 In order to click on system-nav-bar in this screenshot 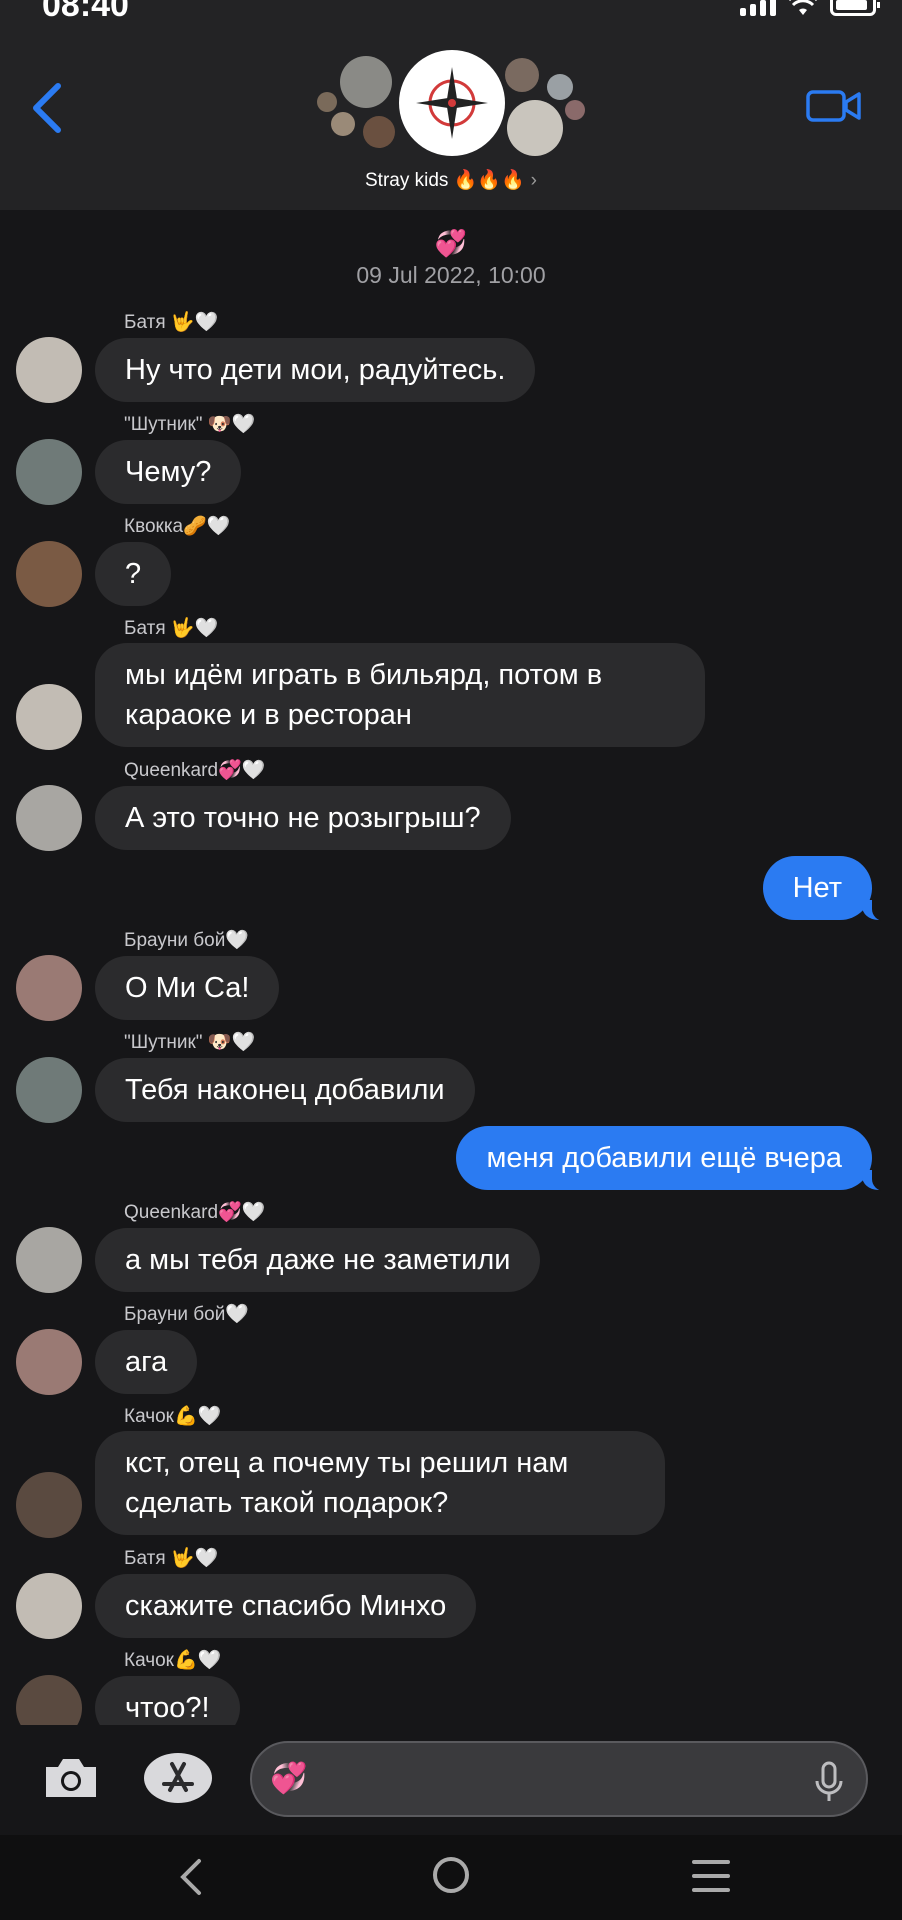, I will do `click(451, 1877)`.